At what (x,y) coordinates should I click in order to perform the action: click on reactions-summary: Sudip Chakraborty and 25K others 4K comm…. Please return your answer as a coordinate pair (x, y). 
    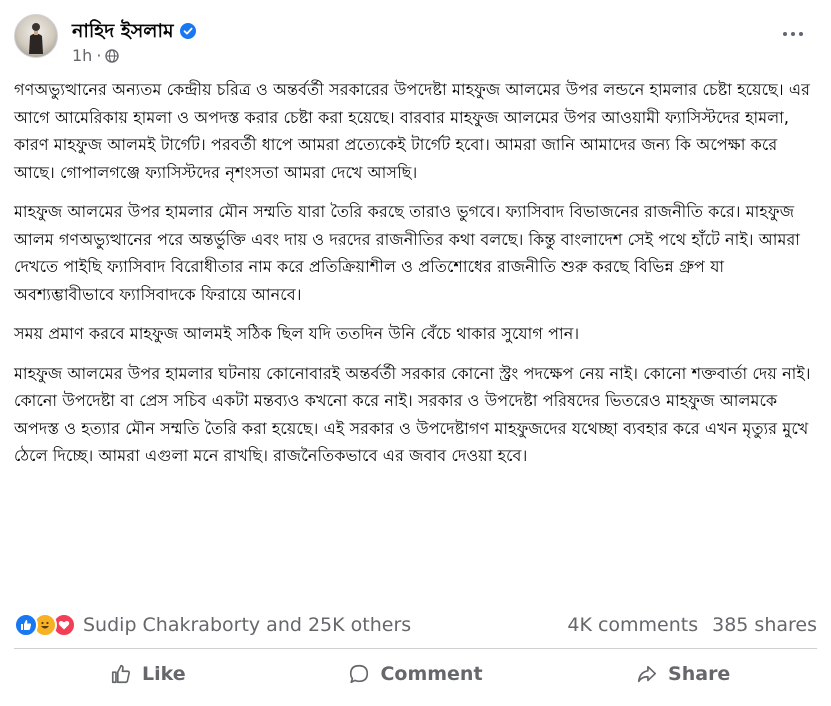
    Looking at the image, I should click on (415, 625).